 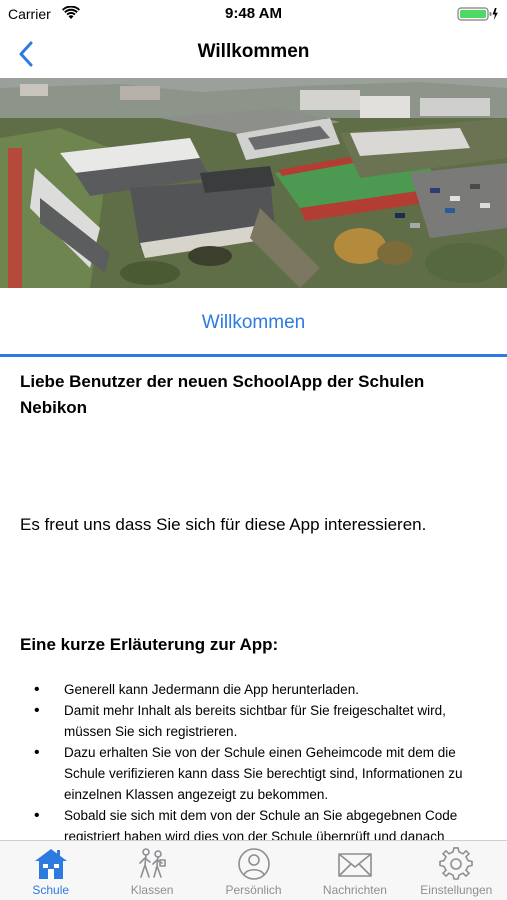 I want to click on navigation-bar: Willkommen, so click(x=253, y=53).